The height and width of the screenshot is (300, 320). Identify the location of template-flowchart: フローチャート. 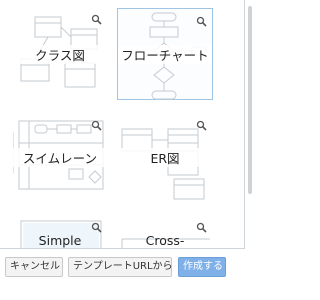
(165, 54).